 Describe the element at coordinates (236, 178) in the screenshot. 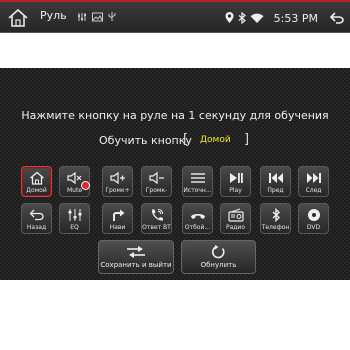

I see `play-pause-icon` at that location.